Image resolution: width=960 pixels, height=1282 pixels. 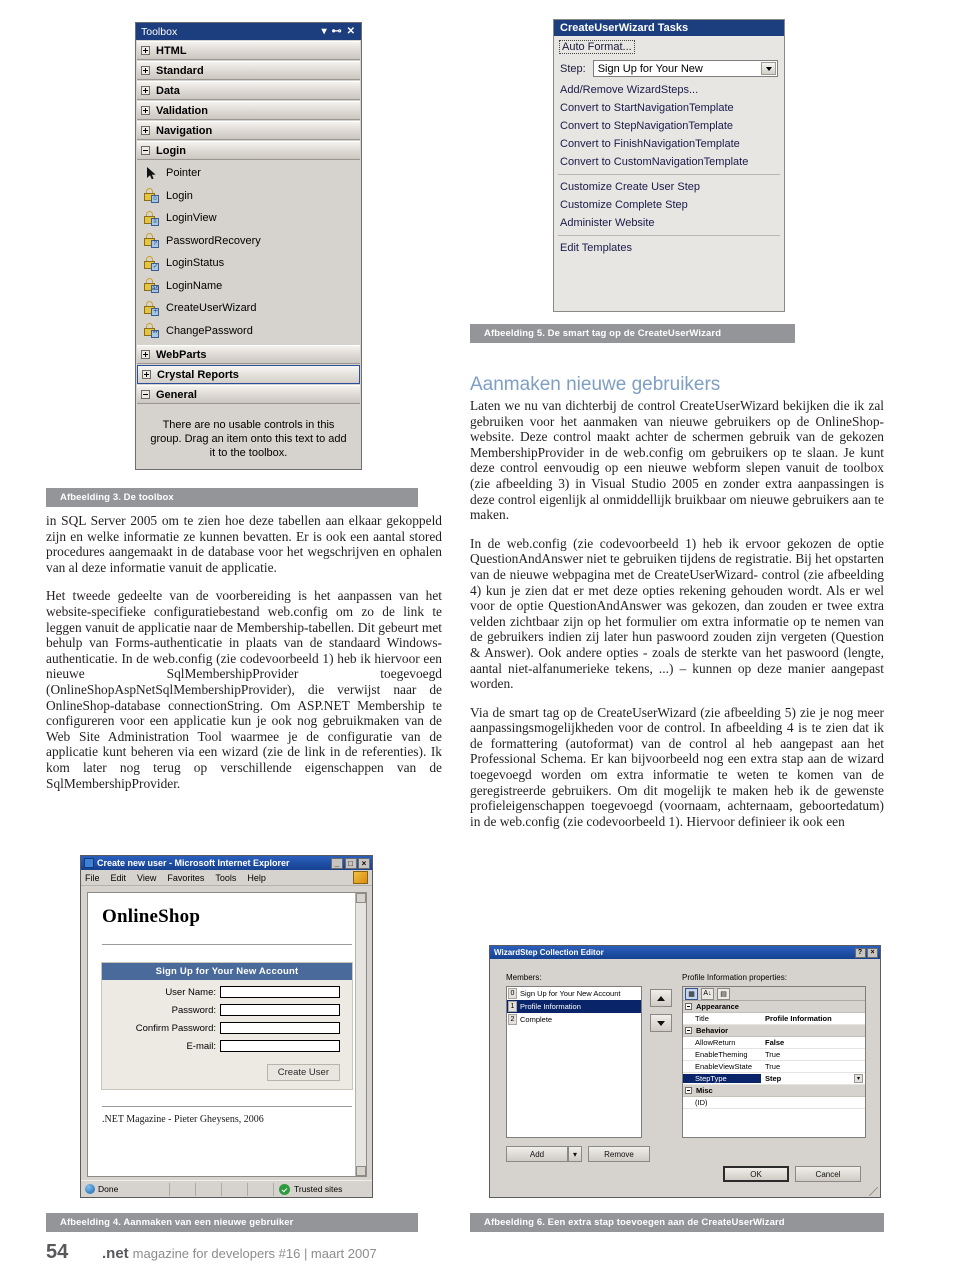 What do you see at coordinates (707, 993) in the screenshot?
I see `alphabetical-sort-icon: A↓` at bounding box center [707, 993].